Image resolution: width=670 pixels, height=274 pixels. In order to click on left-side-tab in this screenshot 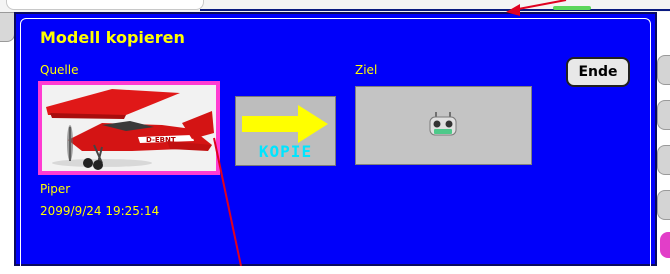, I will do `click(7, 27)`.